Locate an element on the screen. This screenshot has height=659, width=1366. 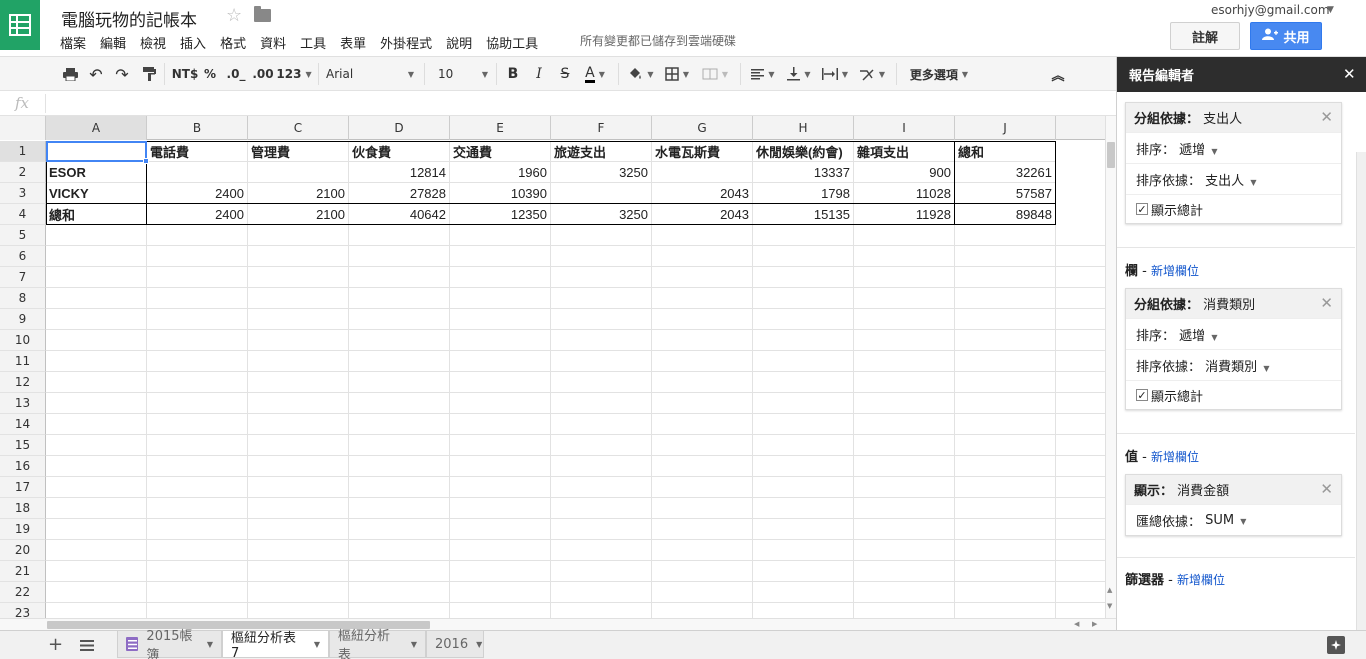
cell-a4: 總和 is located at coordinates (96, 214).